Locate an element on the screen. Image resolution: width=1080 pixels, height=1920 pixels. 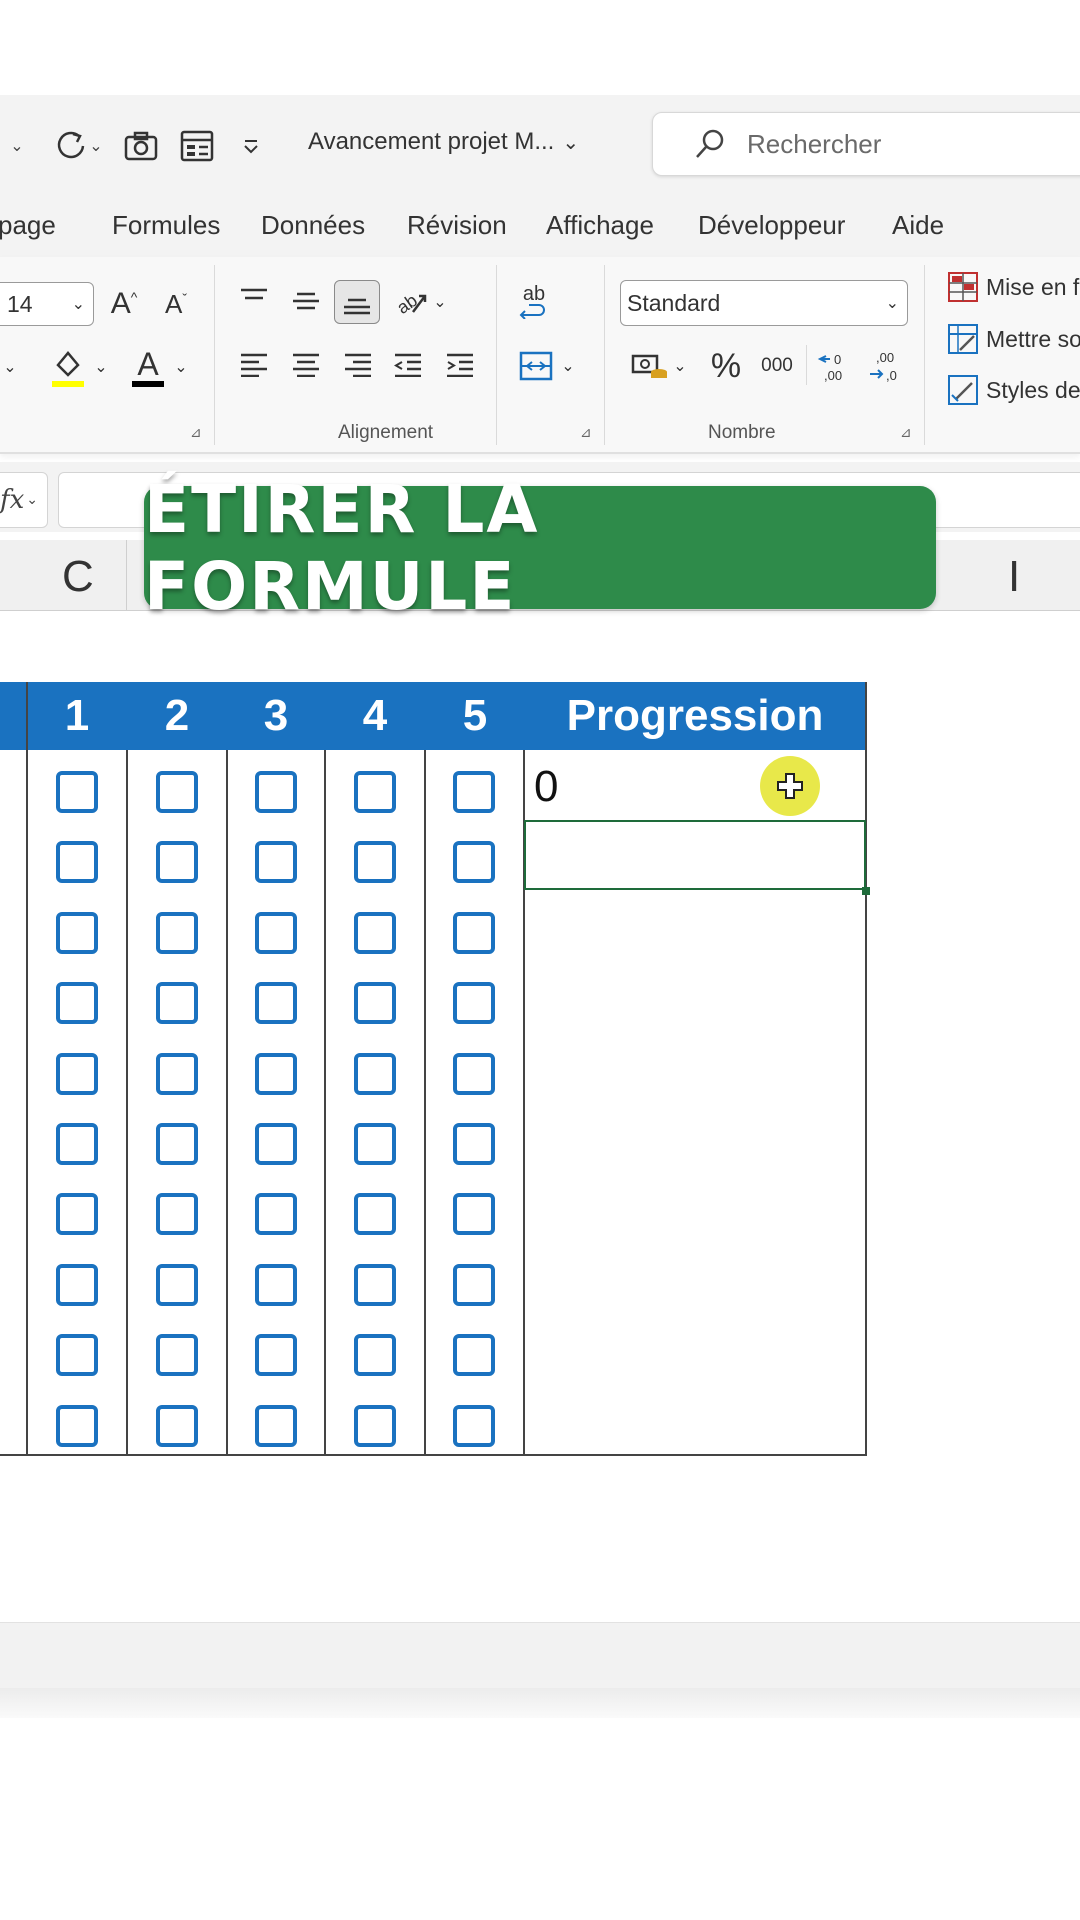
checkbox-row5-col2 is located at coordinates (177, 1073).